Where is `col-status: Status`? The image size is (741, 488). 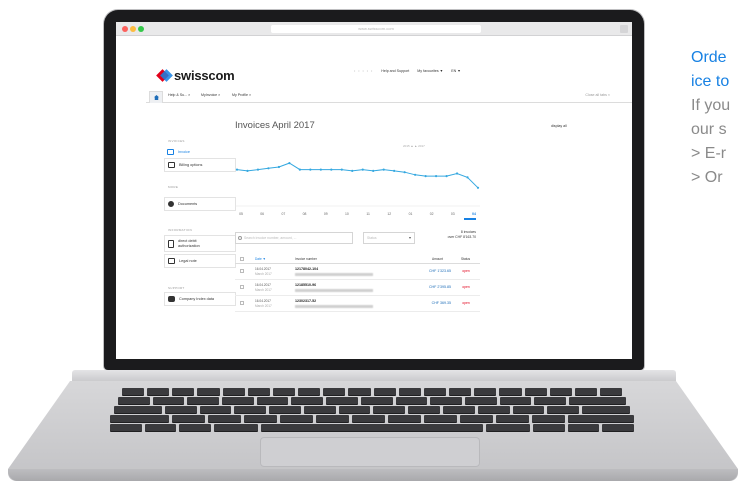 col-status: Status is located at coordinates (465, 259).